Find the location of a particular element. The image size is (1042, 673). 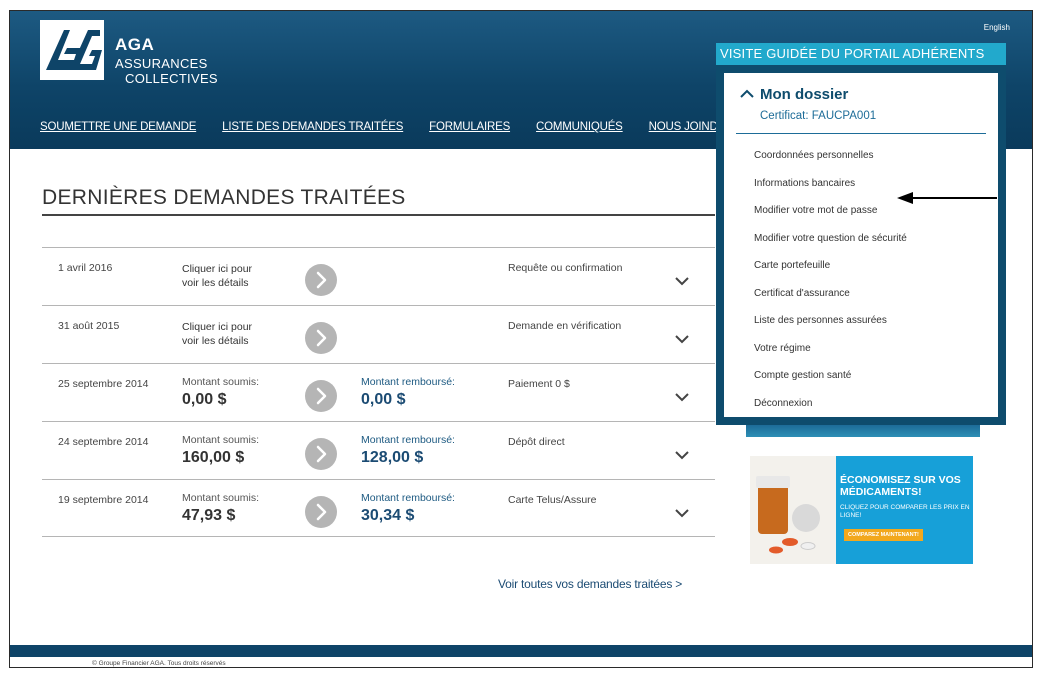

submitted-amount: 47,93 $ is located at coordinates (209, 515).